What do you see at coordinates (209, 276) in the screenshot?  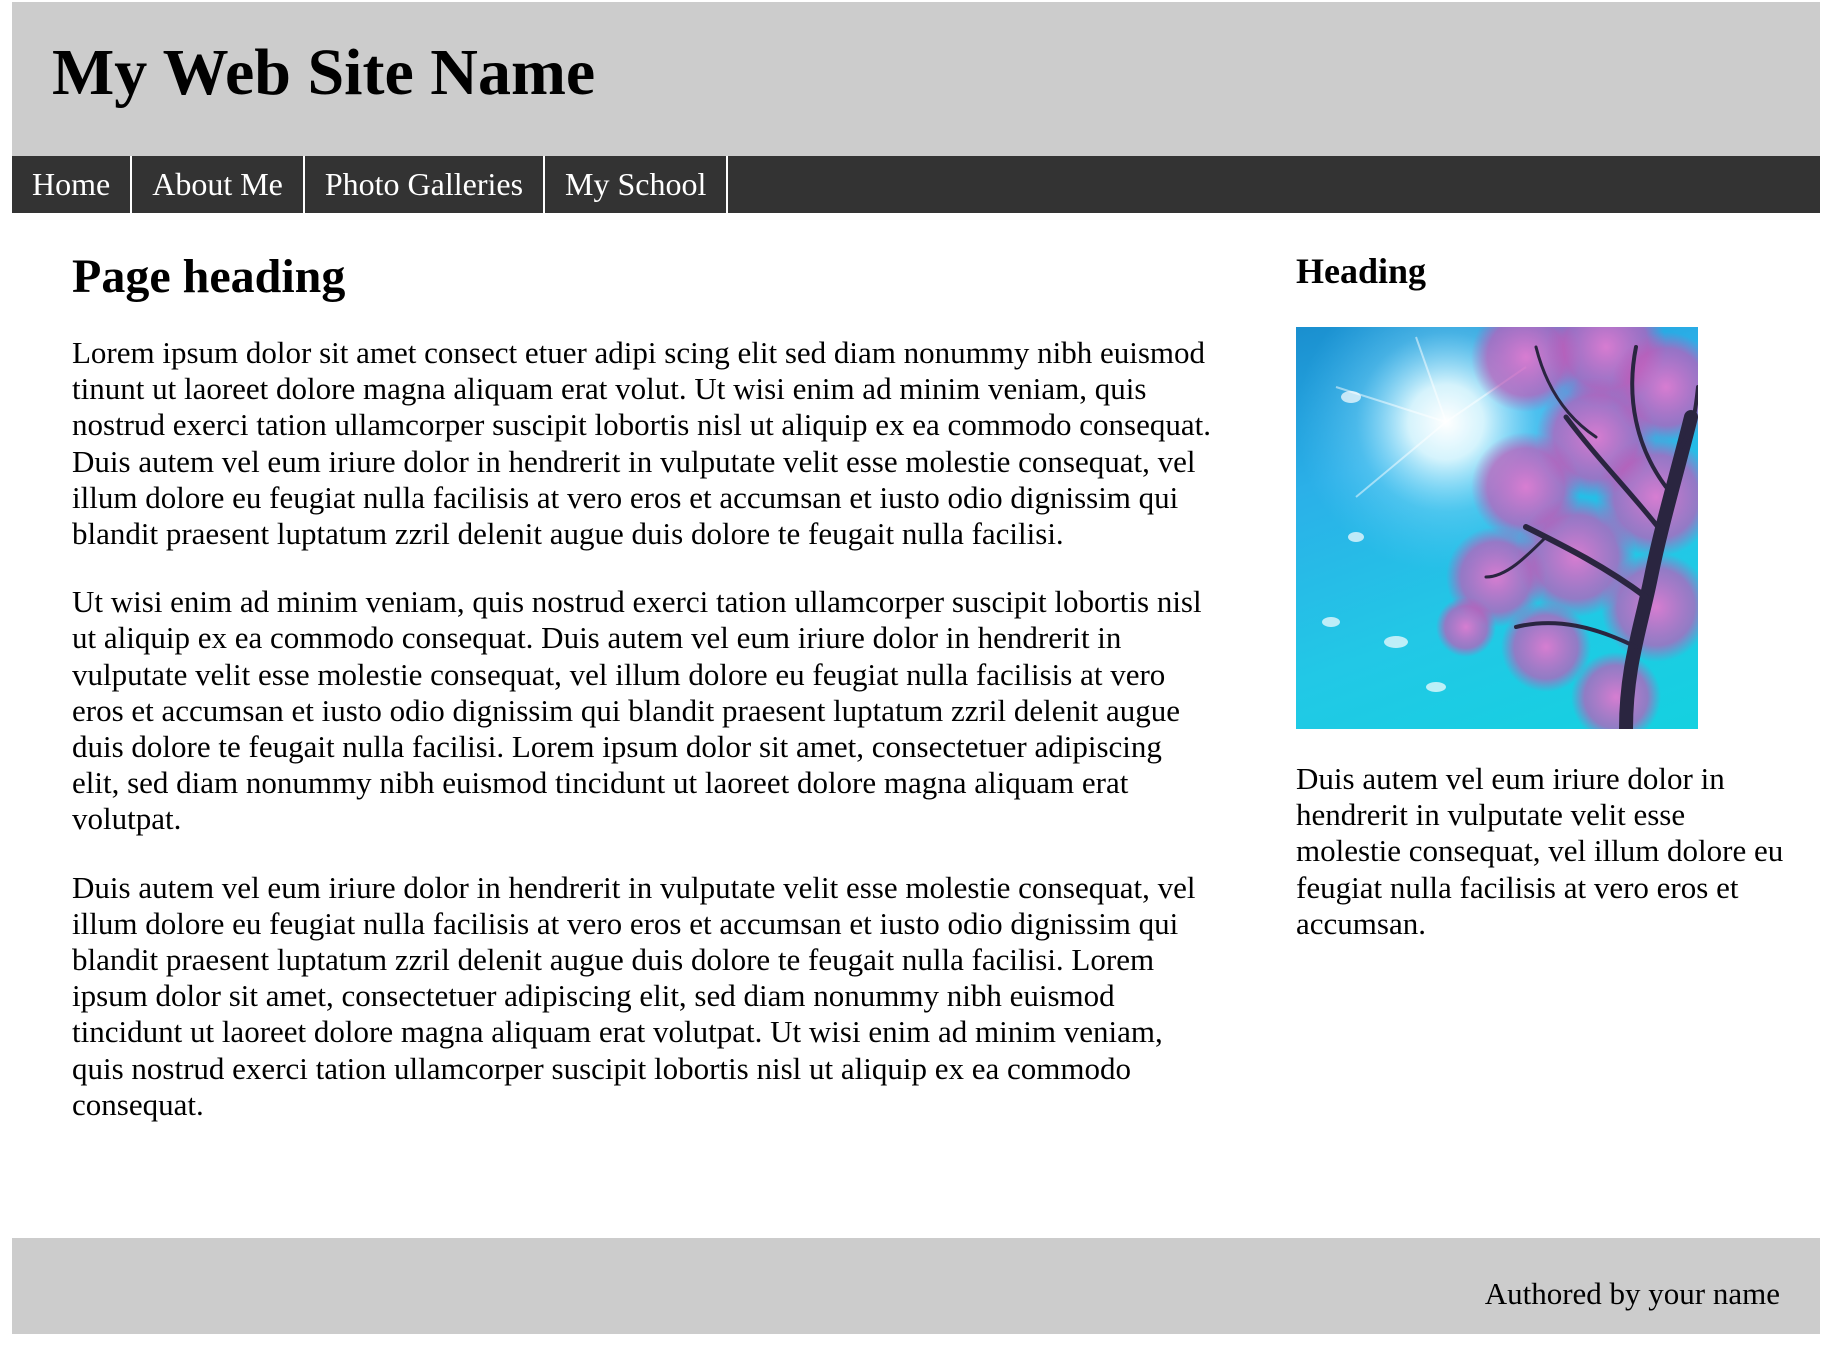 I see `page-heading: Page heading` at bounding box center [209, 276].